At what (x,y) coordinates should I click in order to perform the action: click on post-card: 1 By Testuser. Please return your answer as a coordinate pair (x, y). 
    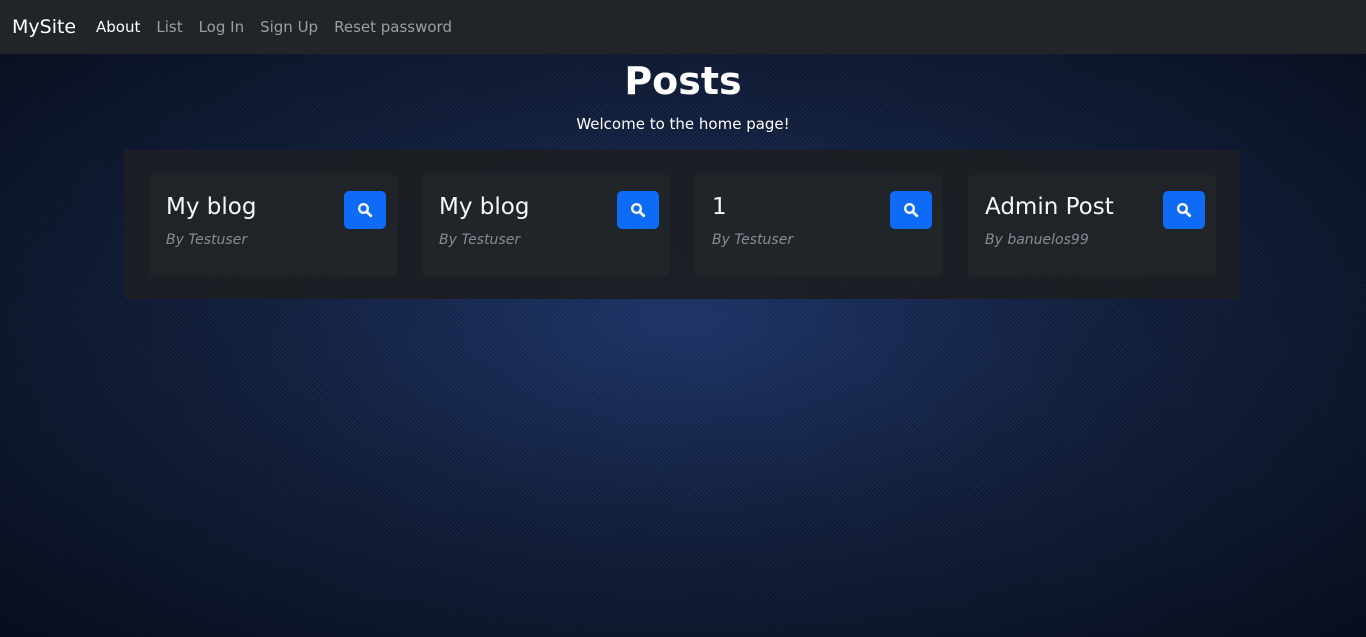
    Looking at the image, I should click on (819, 225).